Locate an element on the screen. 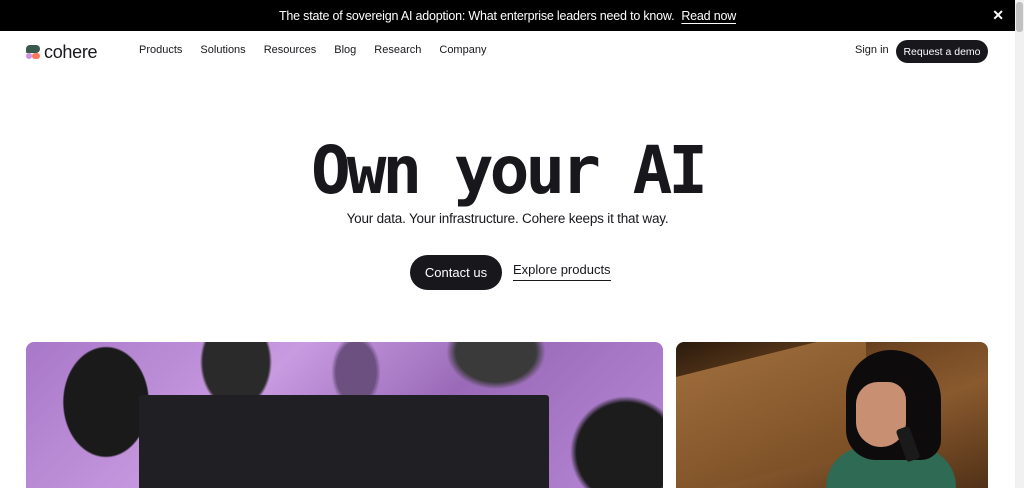 The width and height of the screenshot is (1024, 488). cohere-logo: cohere is located at coordinates (62, 52).